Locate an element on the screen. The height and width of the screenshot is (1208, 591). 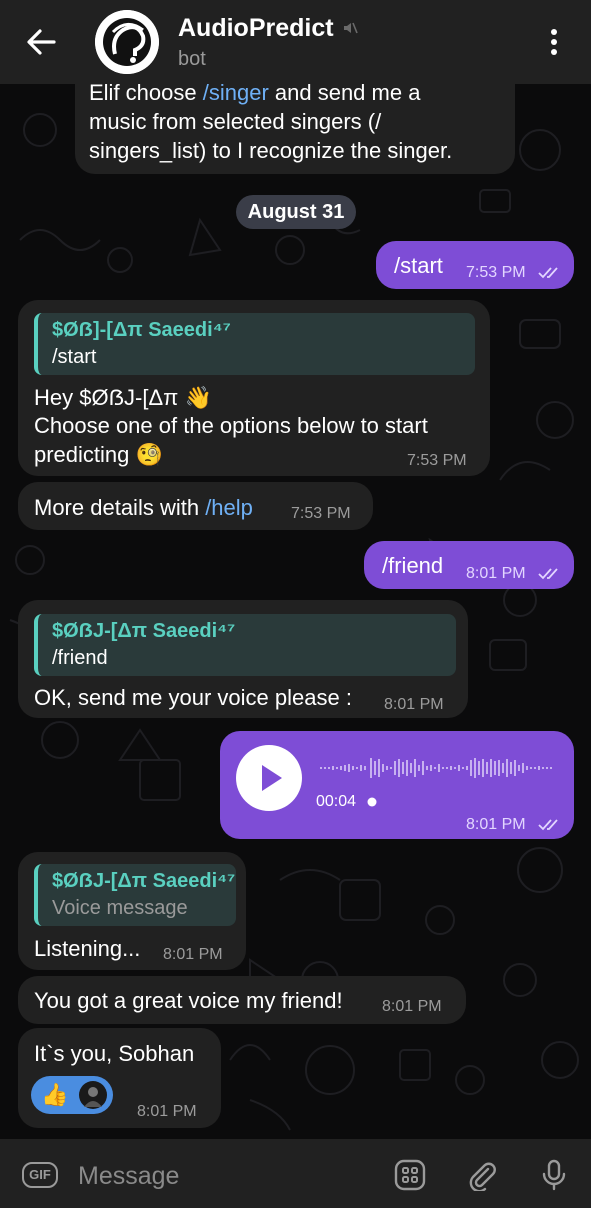
message-text: Choose one of the options below to start is located at coordinates (231, 425).